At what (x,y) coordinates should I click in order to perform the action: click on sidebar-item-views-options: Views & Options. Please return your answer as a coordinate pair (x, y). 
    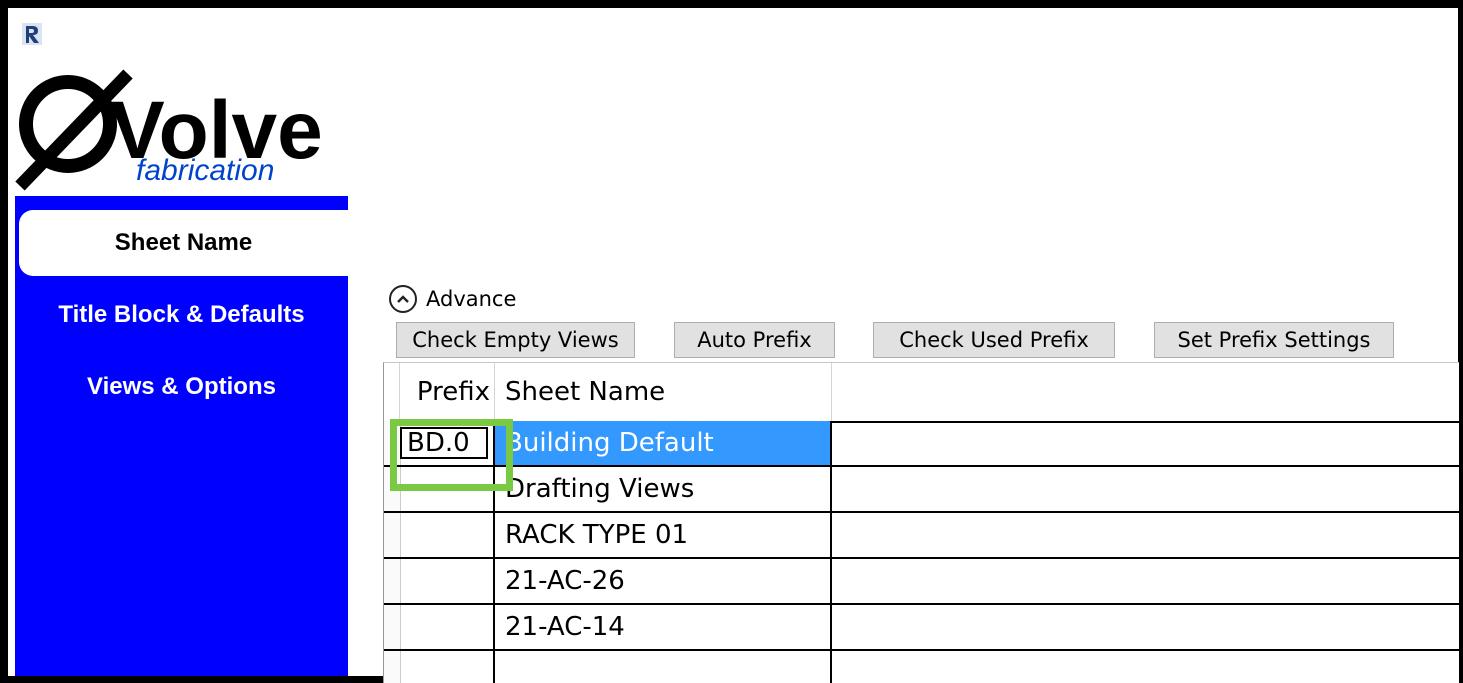
    Looking at the image, I should click on (181, 387).